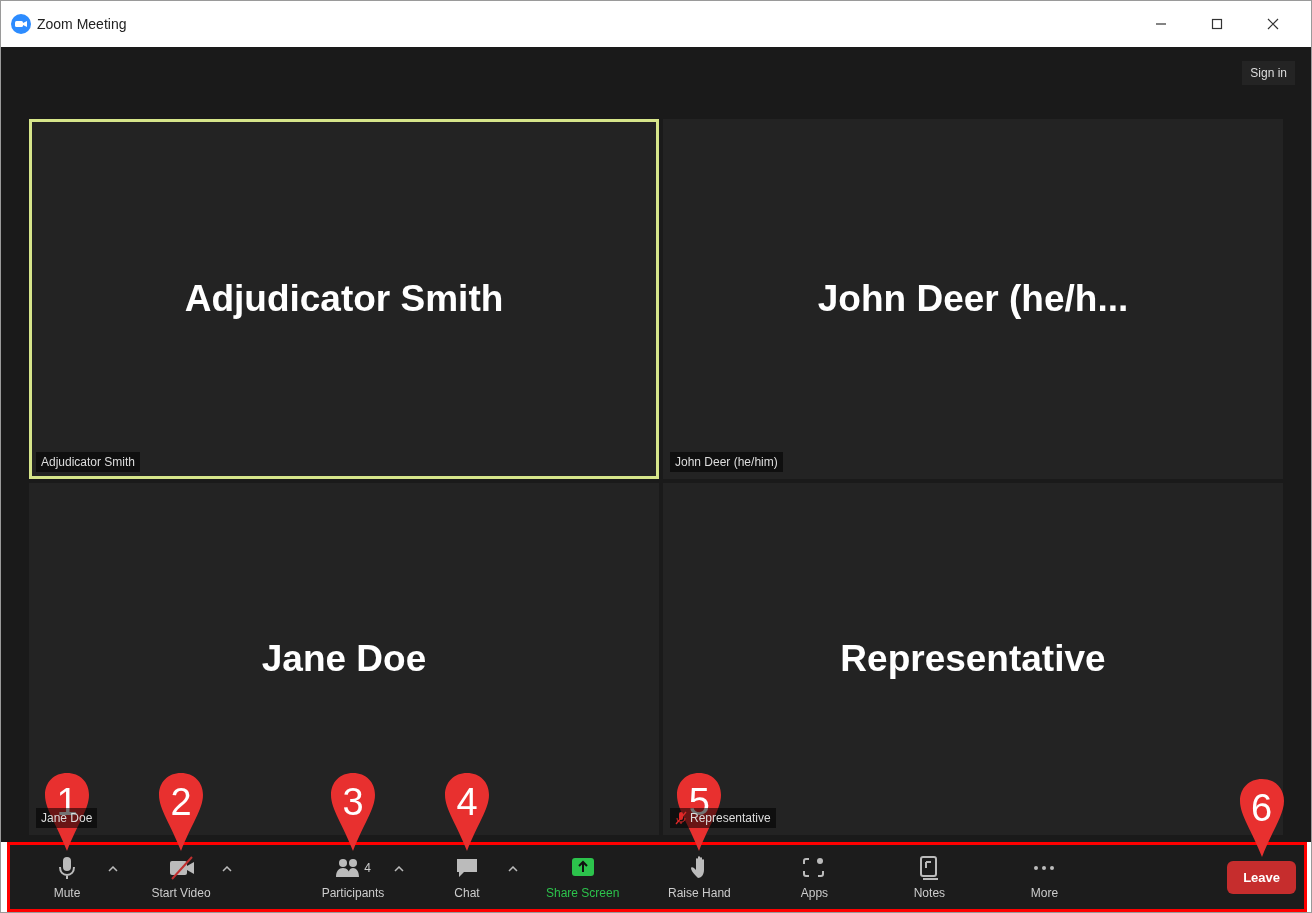 The image size is (1312, 913). Describe the element at coordinates (1044, 867) in the screenshot. I see `more-icon` at that location.